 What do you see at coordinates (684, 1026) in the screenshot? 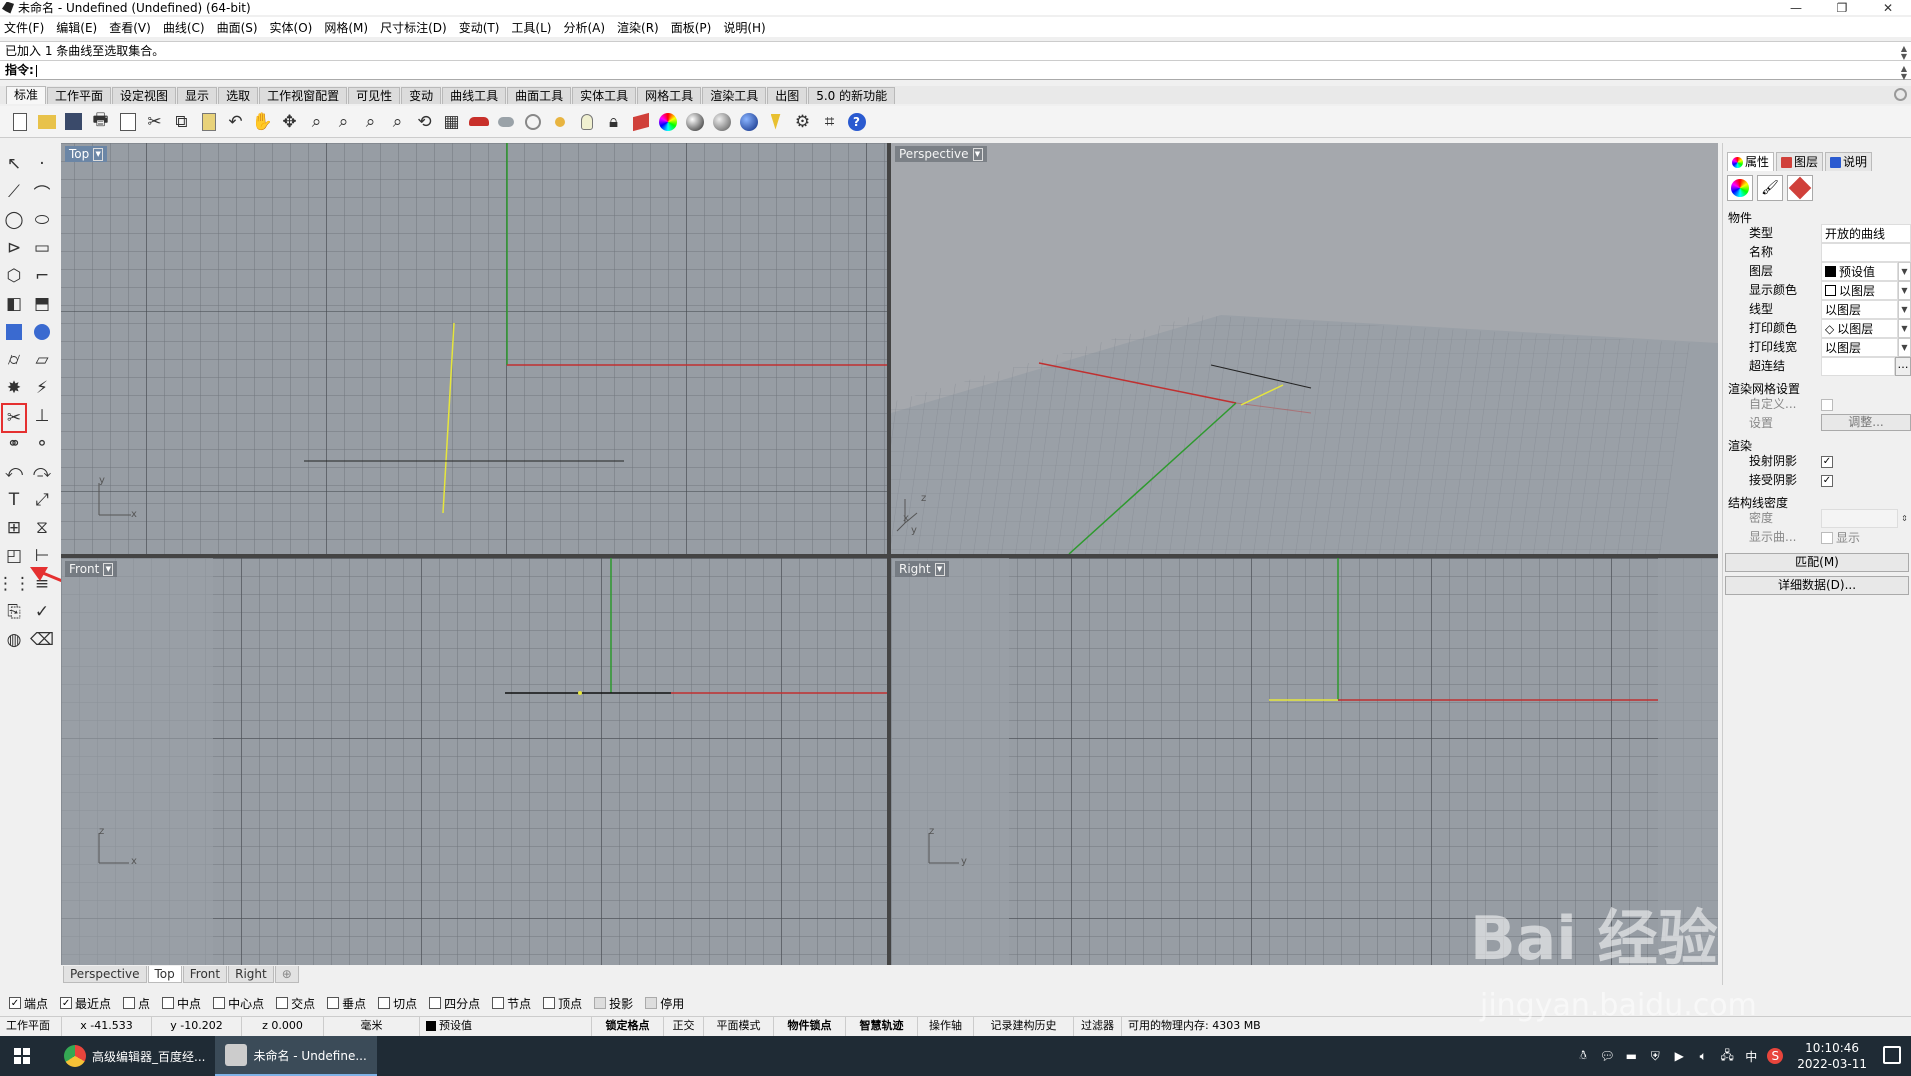
I see `ortho-toggle: 正交` at bounding box center [684, 1026].